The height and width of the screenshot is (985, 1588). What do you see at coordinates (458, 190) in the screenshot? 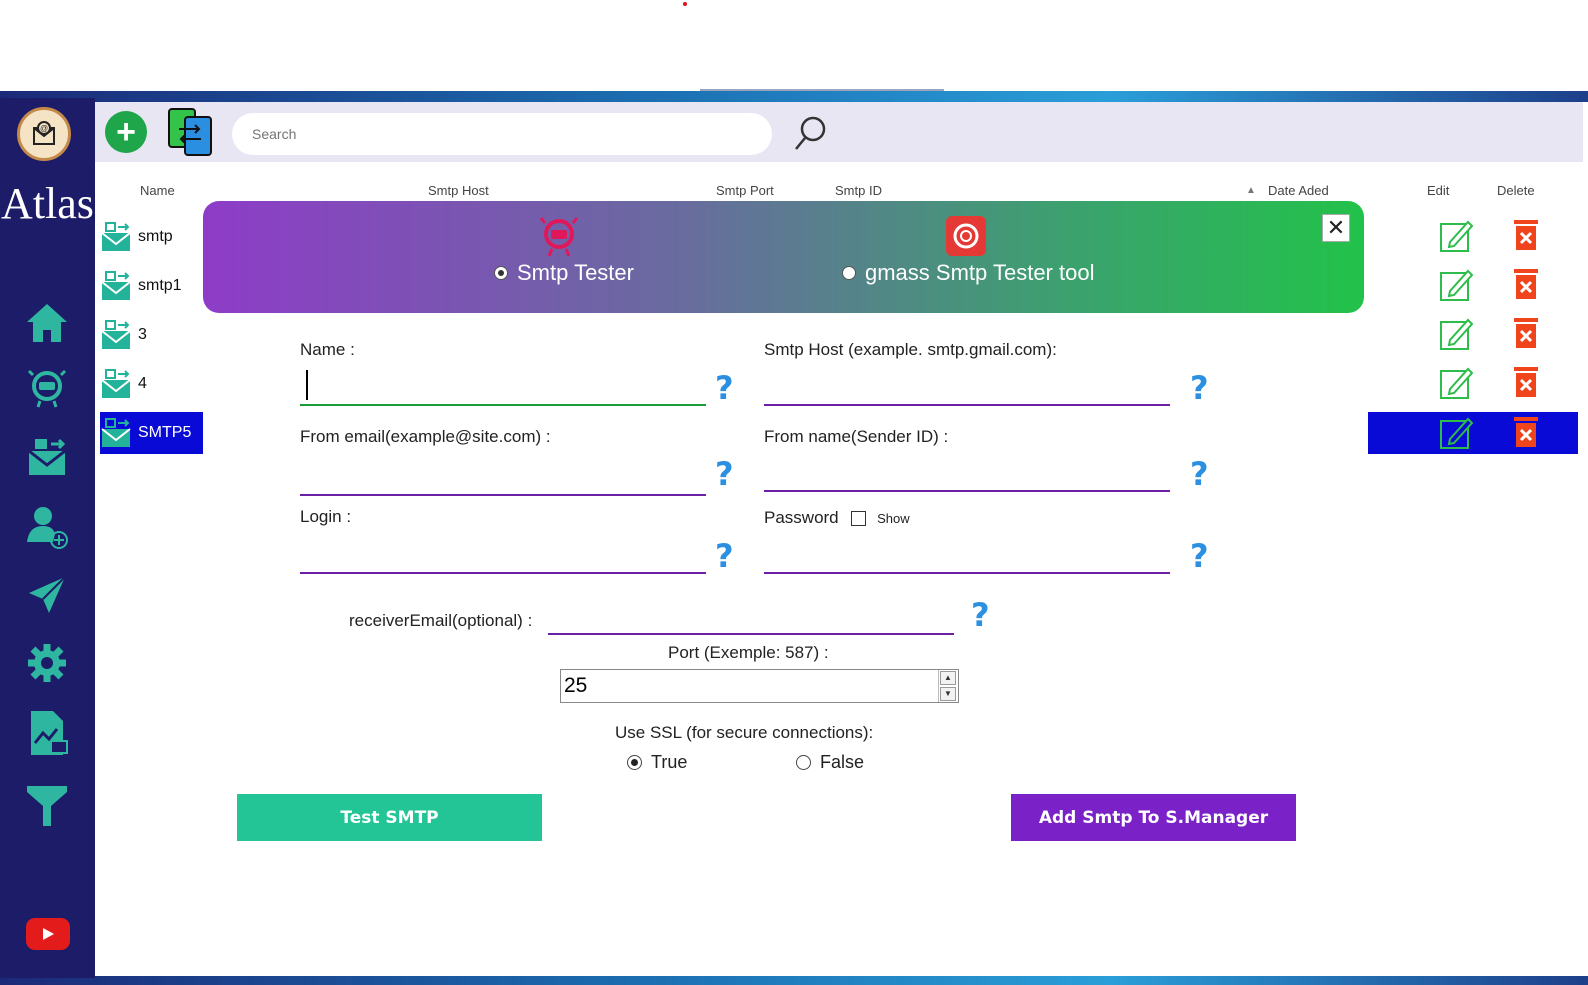
I see `column-header-host: Smtp Host` at bounding box center [458, 190].